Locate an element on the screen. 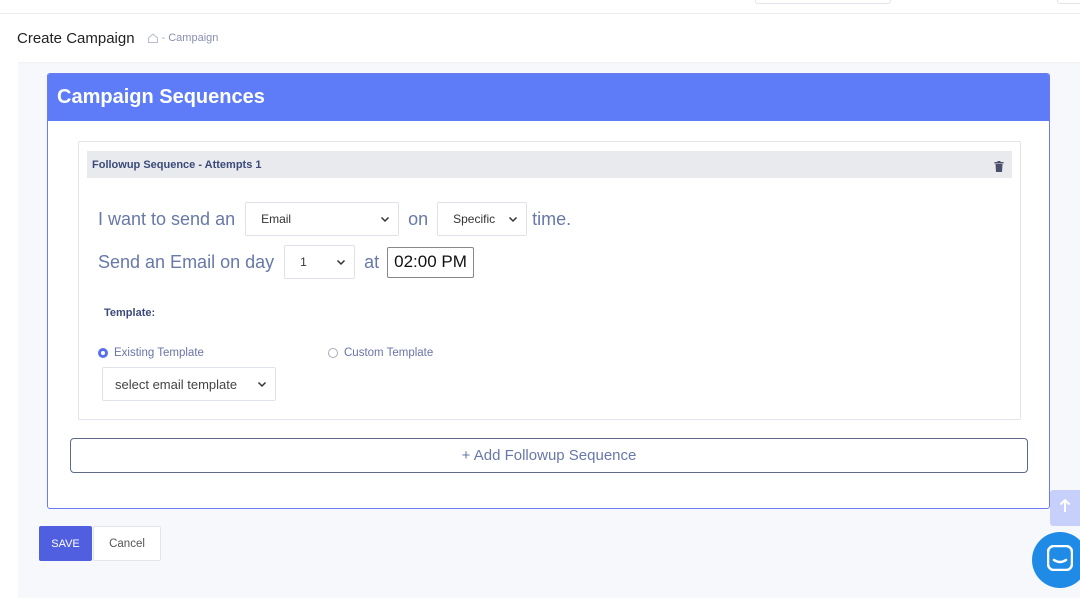 The width and height of the screenshot is (1080, 598). card-title: Campaign Sequences is located at coordinates (161, 97).